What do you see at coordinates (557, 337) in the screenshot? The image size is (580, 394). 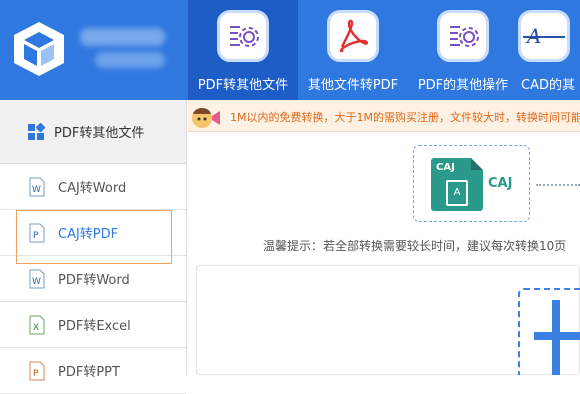 I see `plus-icon` at bounding box center [557, 337].